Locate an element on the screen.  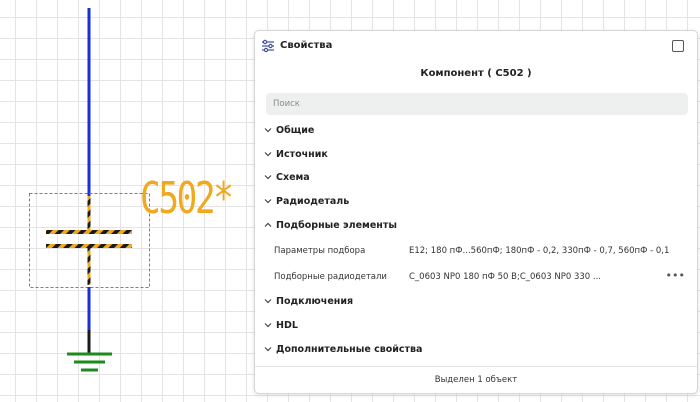
section-general: Общие is located at coordinates (288, 130).